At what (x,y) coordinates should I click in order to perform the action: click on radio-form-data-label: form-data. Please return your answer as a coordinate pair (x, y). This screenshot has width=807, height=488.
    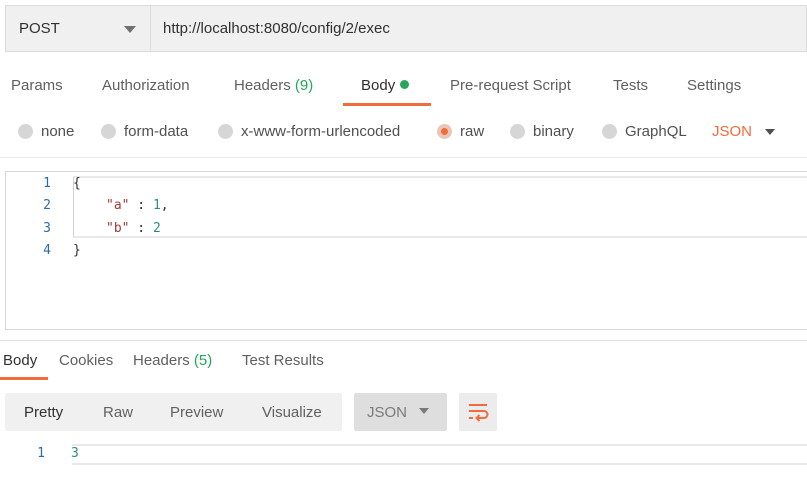
    Looking at the image, I should click on (156, 131).